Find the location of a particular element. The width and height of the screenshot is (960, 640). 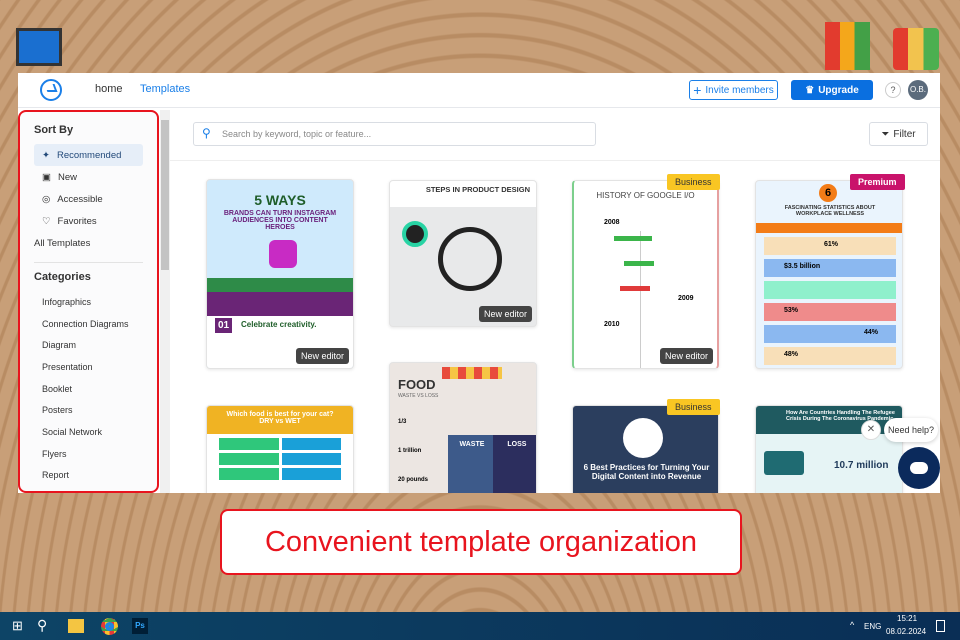

category-item: Report is located at coordinates (88, 476).